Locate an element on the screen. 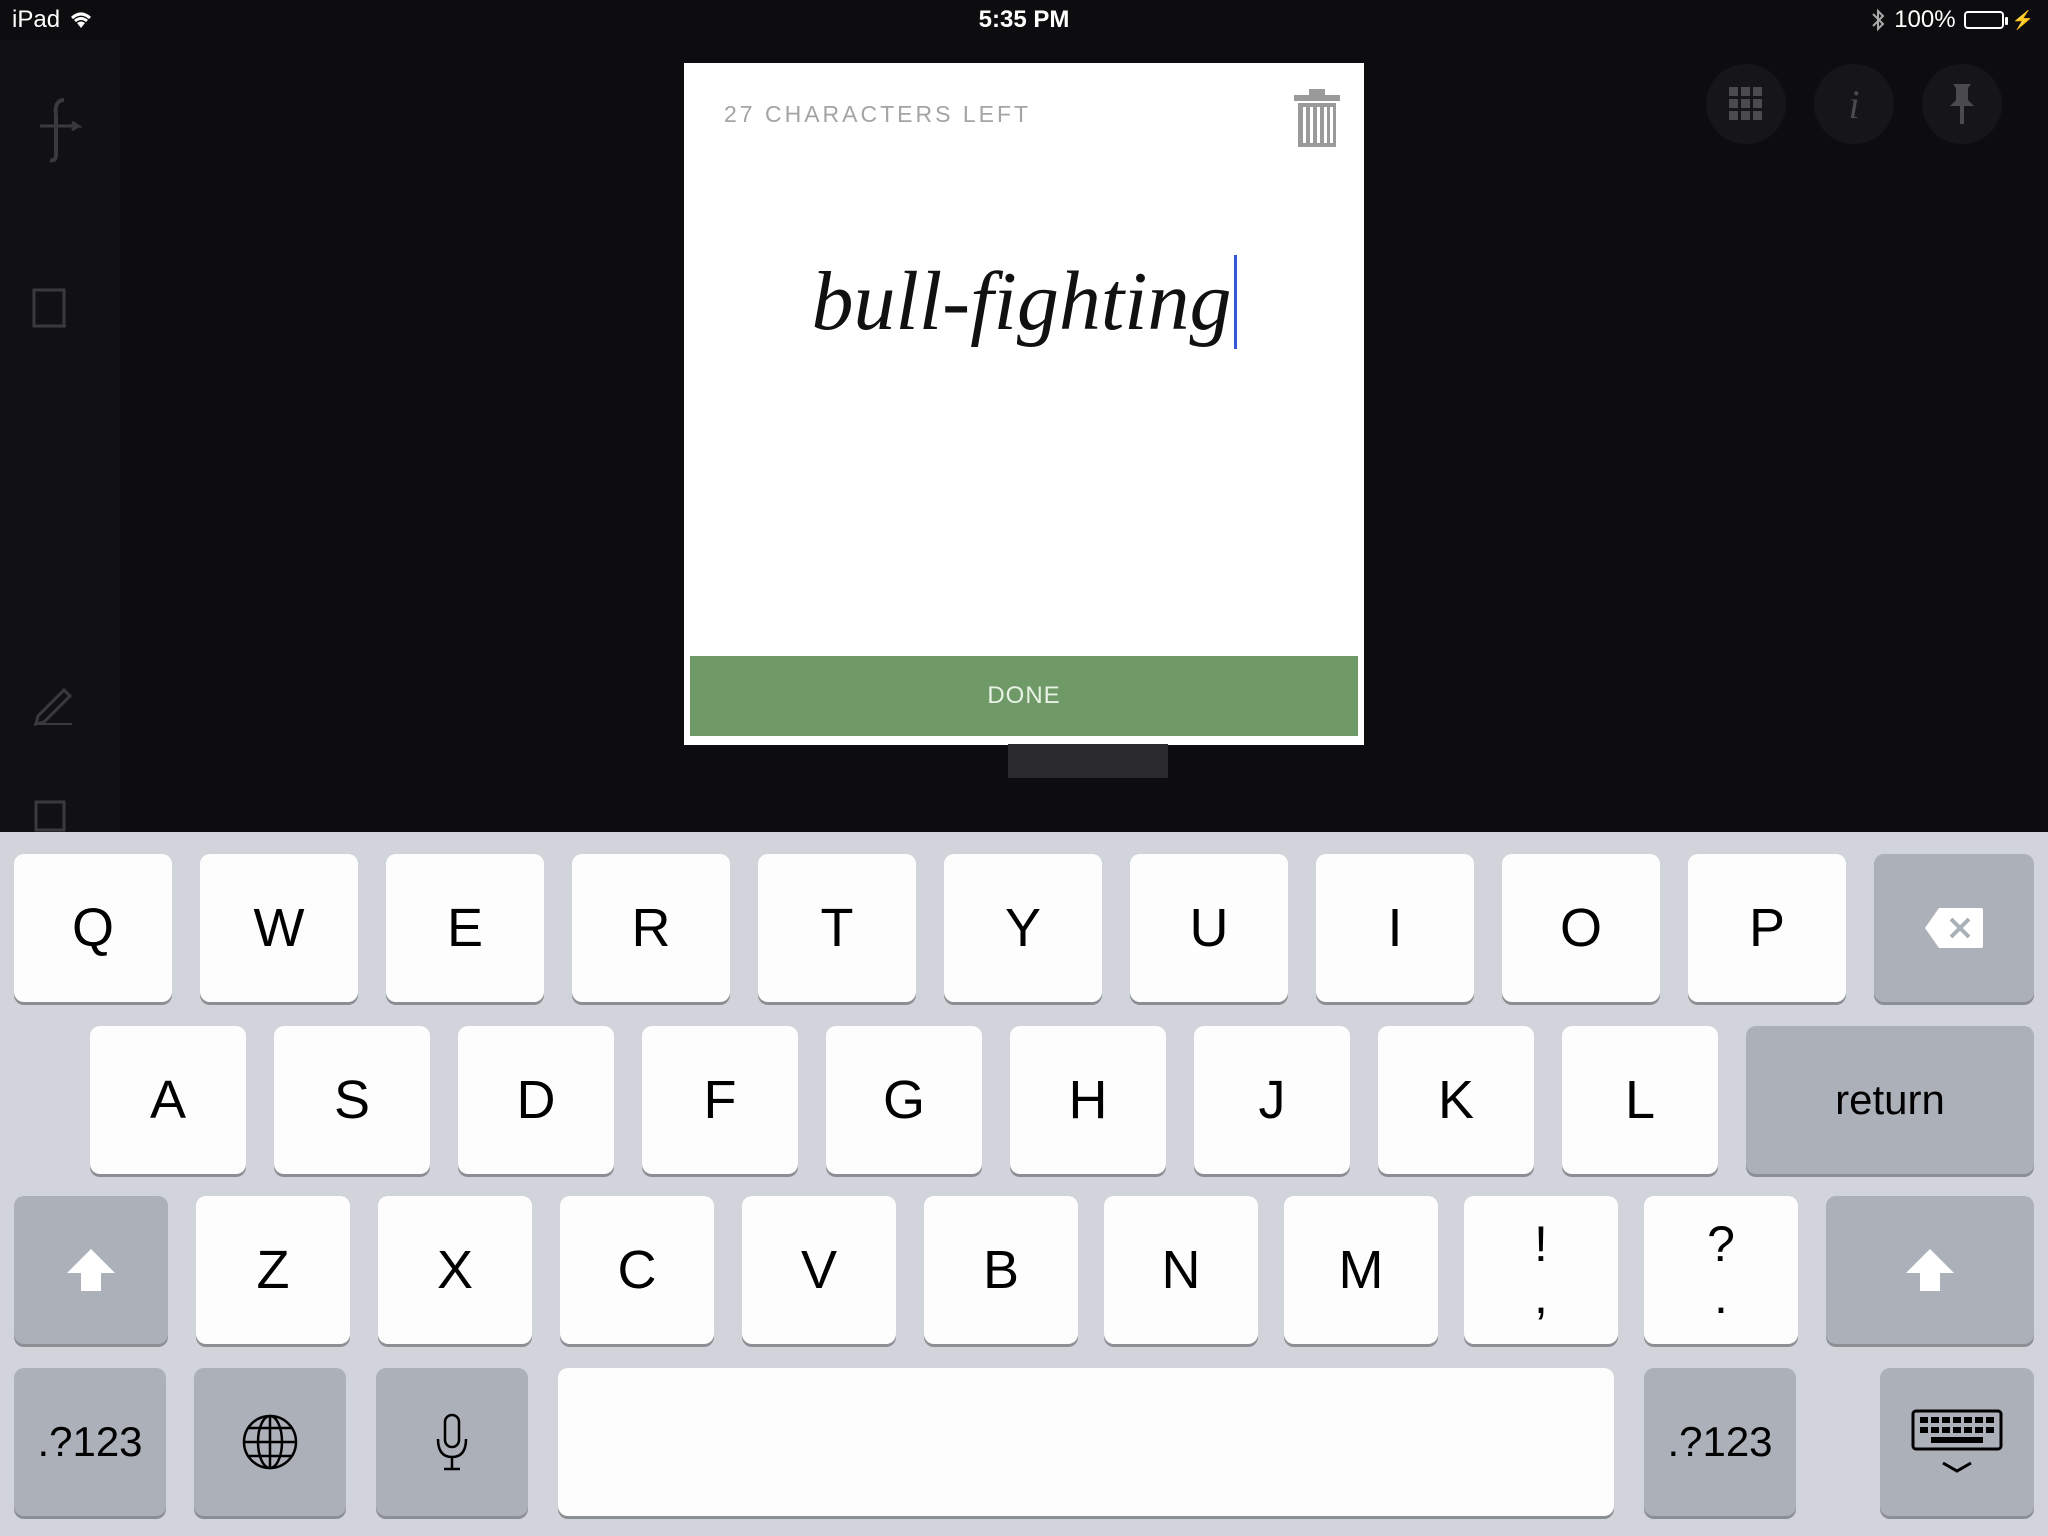  info-button: i is located at coordinates (1854, 104).